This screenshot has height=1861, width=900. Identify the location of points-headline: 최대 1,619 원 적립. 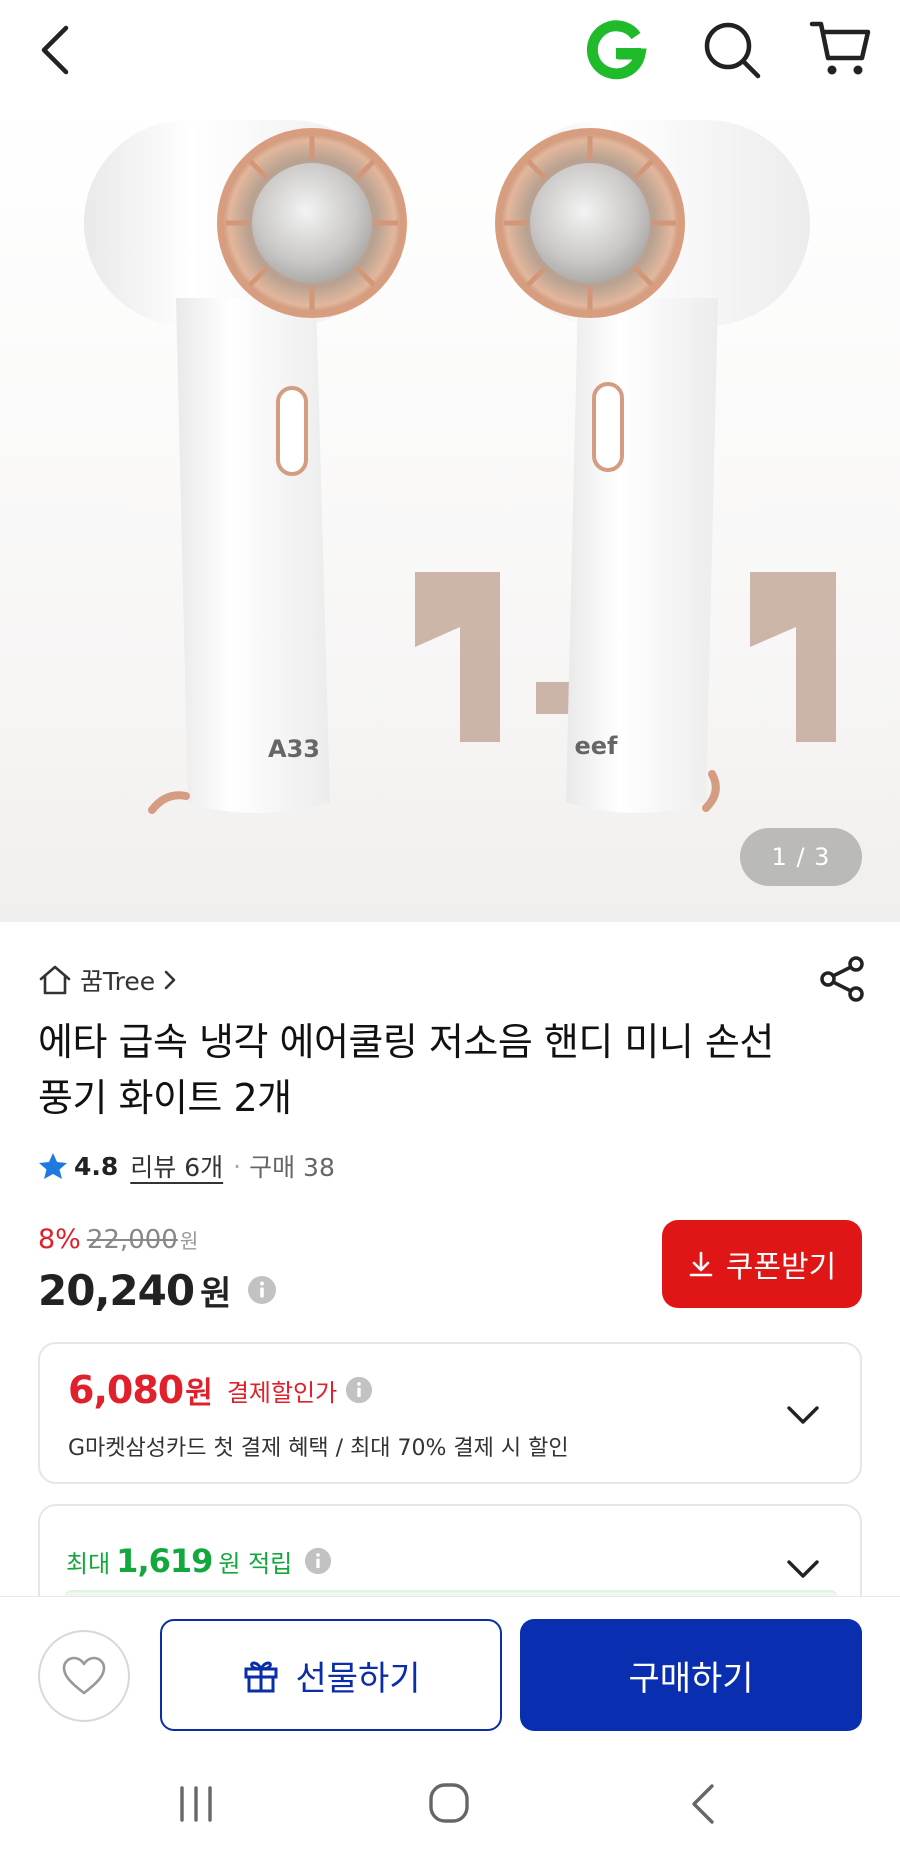
(199, 1561).